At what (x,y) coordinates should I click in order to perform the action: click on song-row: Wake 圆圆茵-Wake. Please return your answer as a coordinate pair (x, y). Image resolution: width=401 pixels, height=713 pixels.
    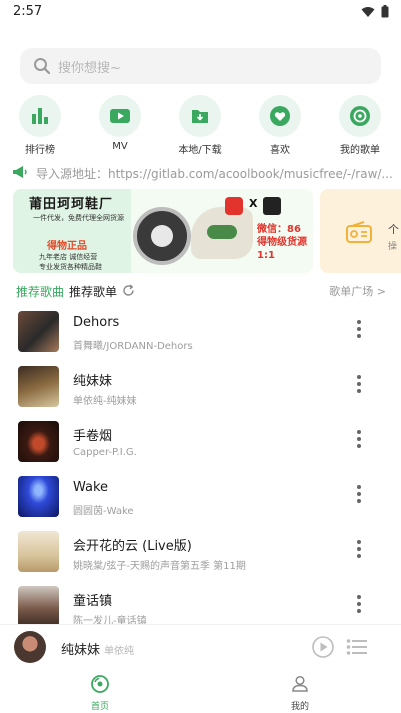
    Looking at the image, I should click on (200, 497).